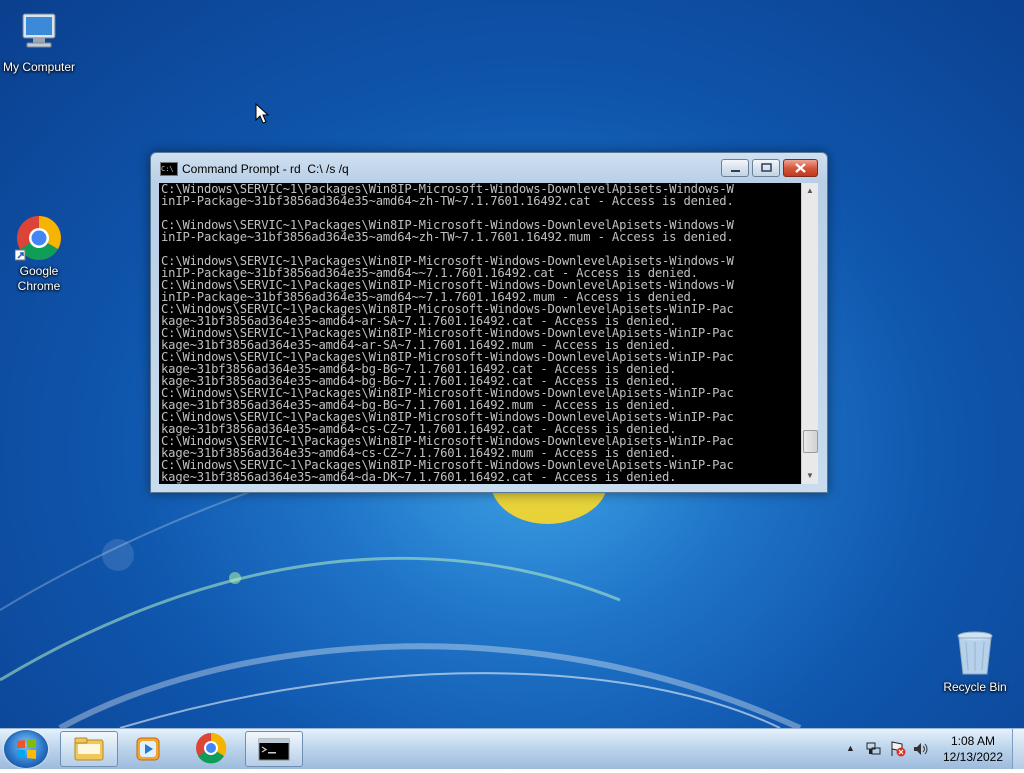 Image resolution: width=1024 pixels, height=773 pixels. What do you see at coordinates (39, 278) in the screenshot?
I see `desktop-icon-label: Google Chrome` at bounding box center [39, 278].